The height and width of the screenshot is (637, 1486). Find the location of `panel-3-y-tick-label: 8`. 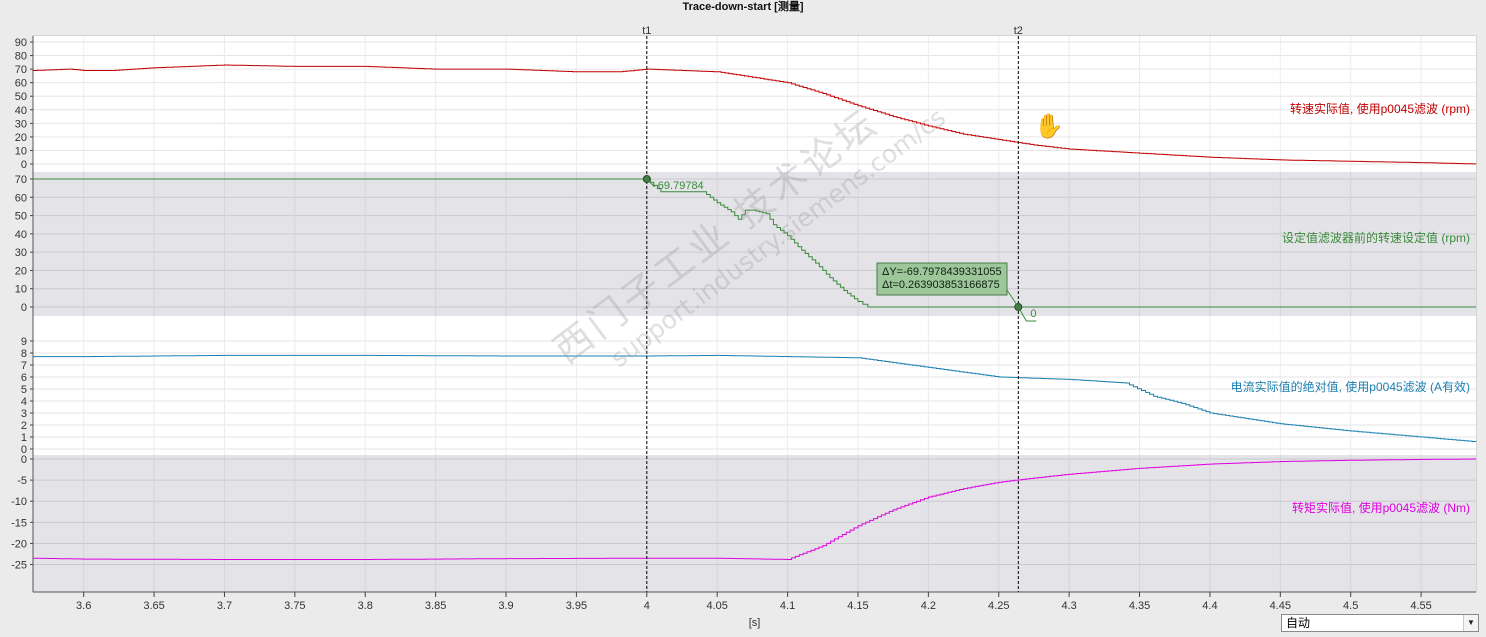

panel-3-y-tick-label: 8 is located at coordinates (24, 354).